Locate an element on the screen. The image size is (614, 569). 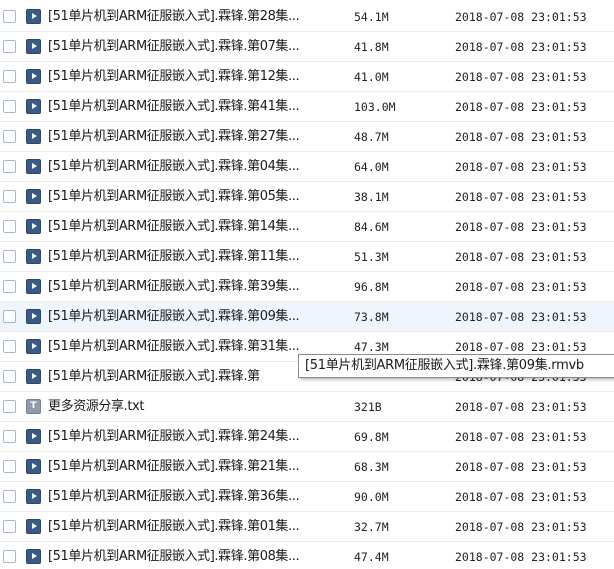
file-size: 73.8M is located at coordinates (371, 317).